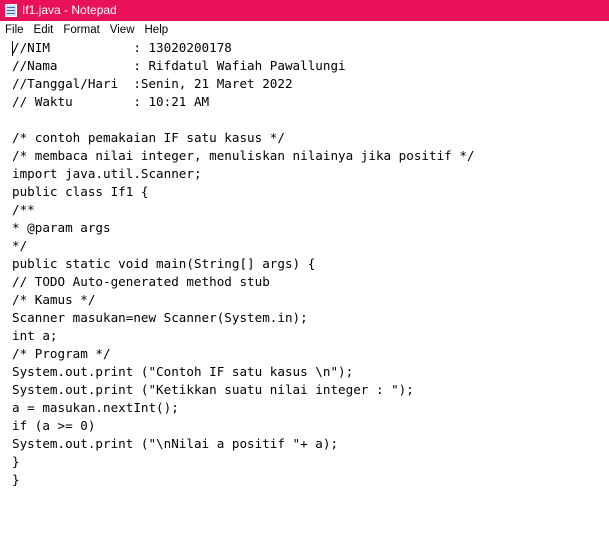 The width and height of the screenshot is (609, 536). I want to click on code-line: Scanner masukan=new Scanner(System.in);, so click(160, 317).